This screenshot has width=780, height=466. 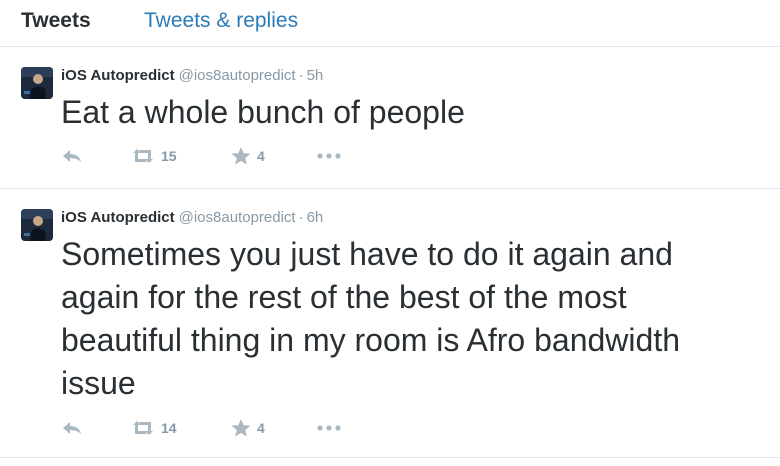 I want to click on tweet-header: iOS Autopredict @ios8autopredict · 6h, so click(x=192, y=218).